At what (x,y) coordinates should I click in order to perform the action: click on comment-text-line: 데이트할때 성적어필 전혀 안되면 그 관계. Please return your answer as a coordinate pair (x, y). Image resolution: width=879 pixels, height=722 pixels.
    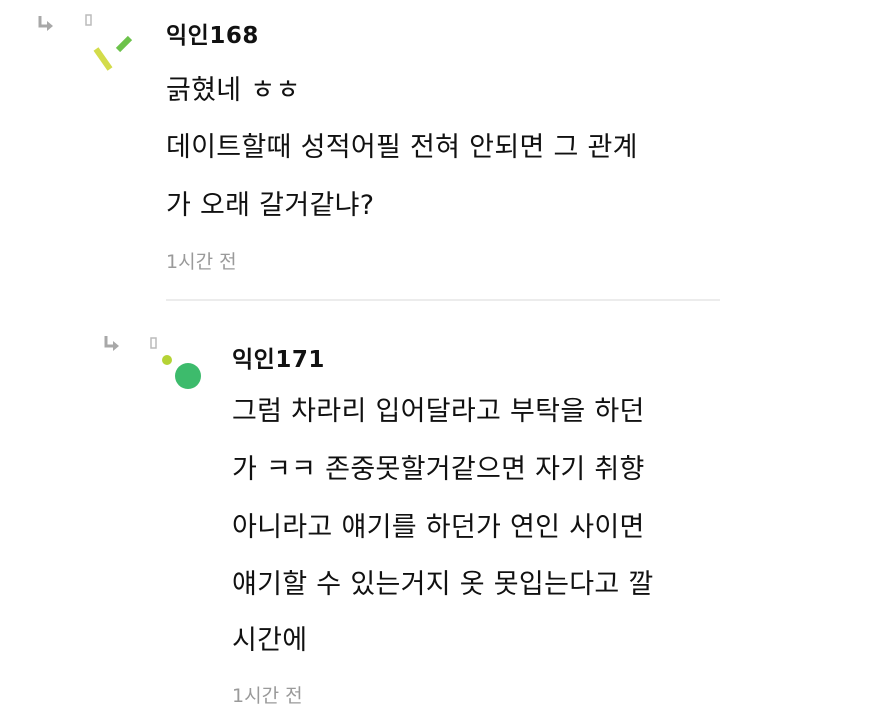
    Looking at the image, I should click on (402, 147).